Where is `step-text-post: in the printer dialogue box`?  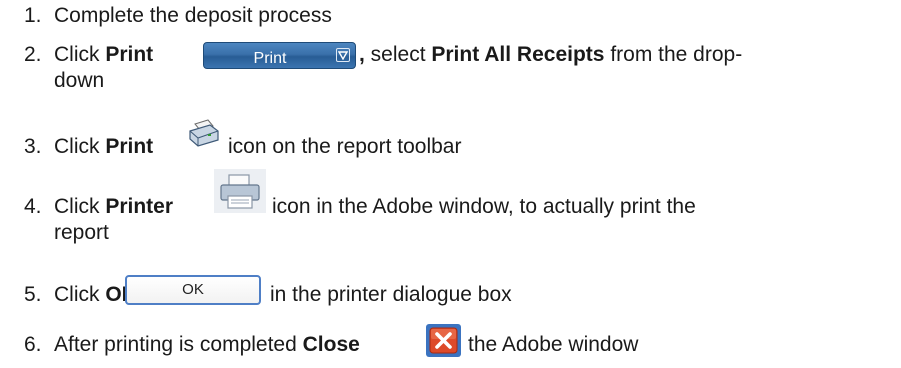
step-text-post: in the printer dialogue box is located at coordinates (391, 294).